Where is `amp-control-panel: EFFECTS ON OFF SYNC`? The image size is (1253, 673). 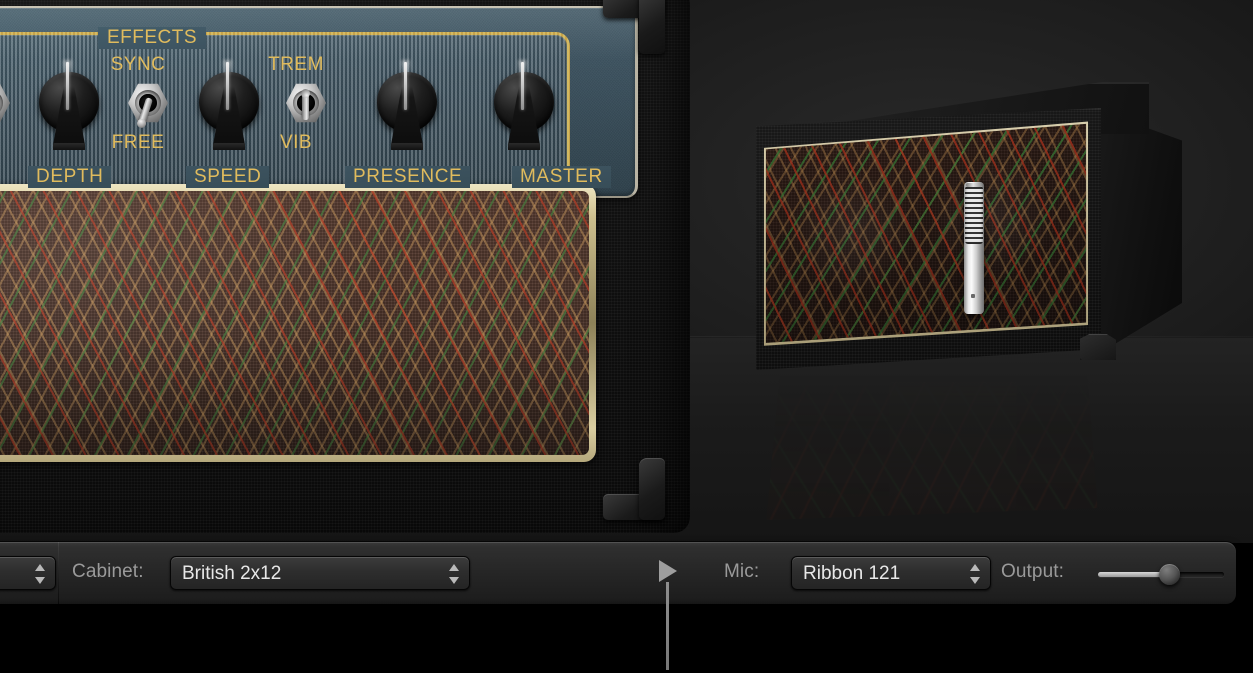 amp-control-panel: EFFECTS ON OFF SYNC is located at coordinates (319, 103).